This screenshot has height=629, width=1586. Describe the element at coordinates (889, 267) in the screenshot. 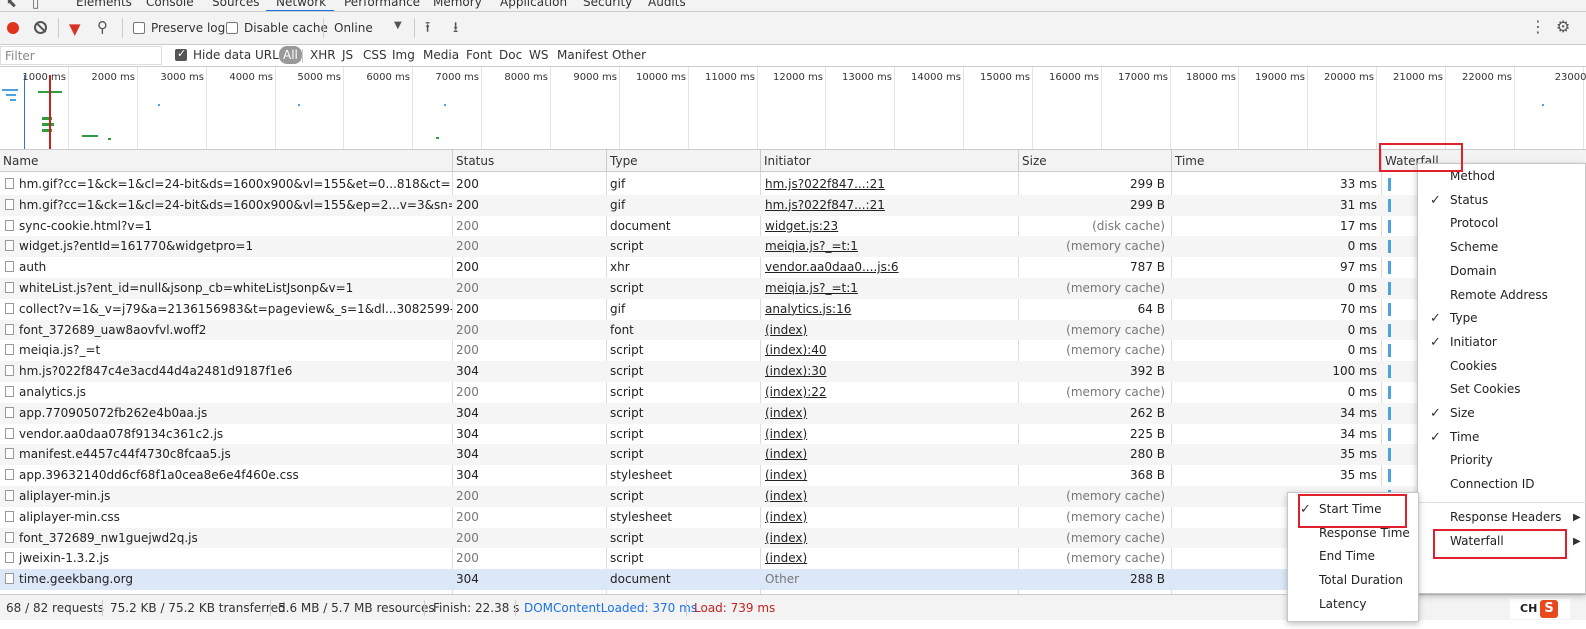

I see `request-initiator: vendor.aa0daa0....js:6` at that location.